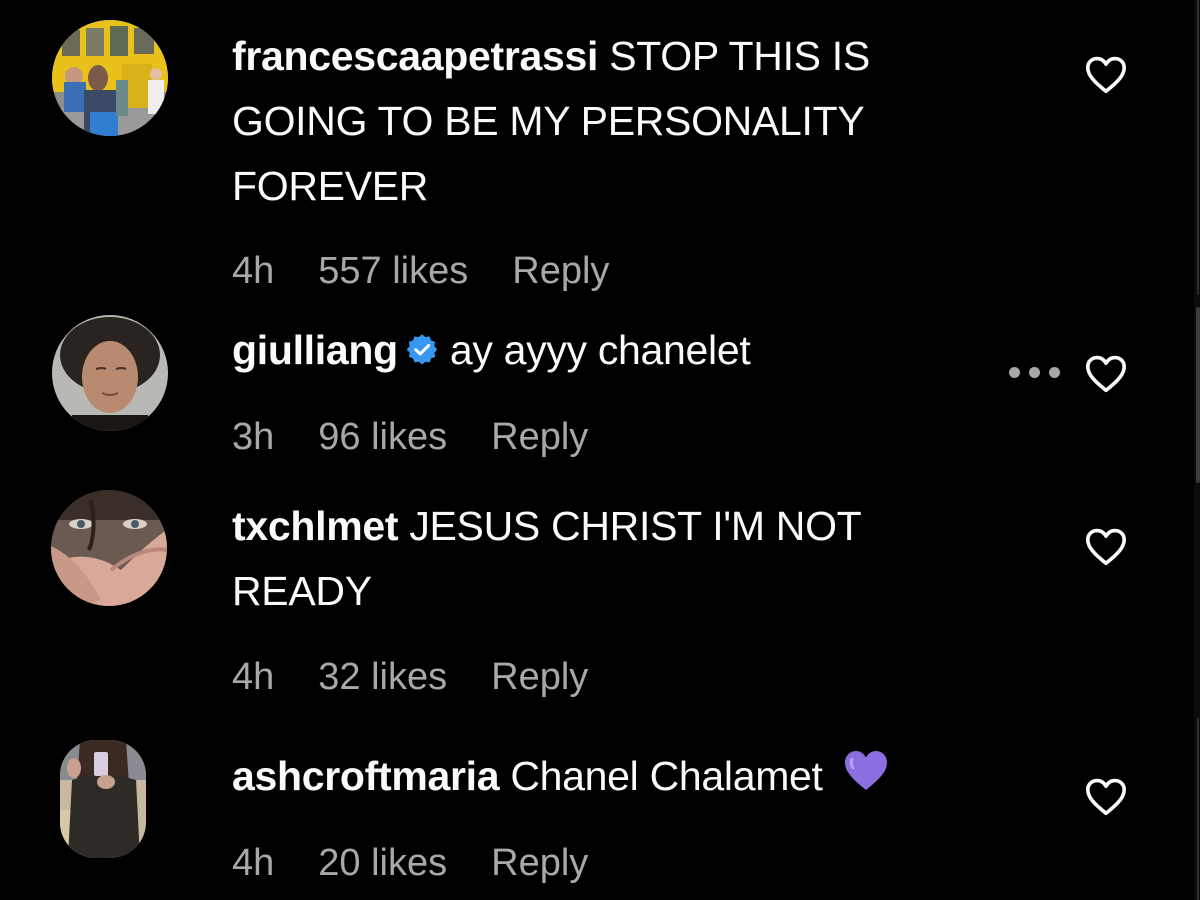 The width and height of the screenshot is (1200, 900). Describe the element at coordinates (666, 776) in the screenshot. I see `comment-text: Chanel Chalamet` at that location.